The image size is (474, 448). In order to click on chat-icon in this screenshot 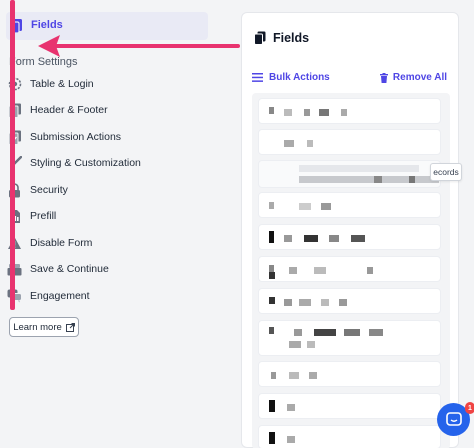, I will do `click(453, 418)`.